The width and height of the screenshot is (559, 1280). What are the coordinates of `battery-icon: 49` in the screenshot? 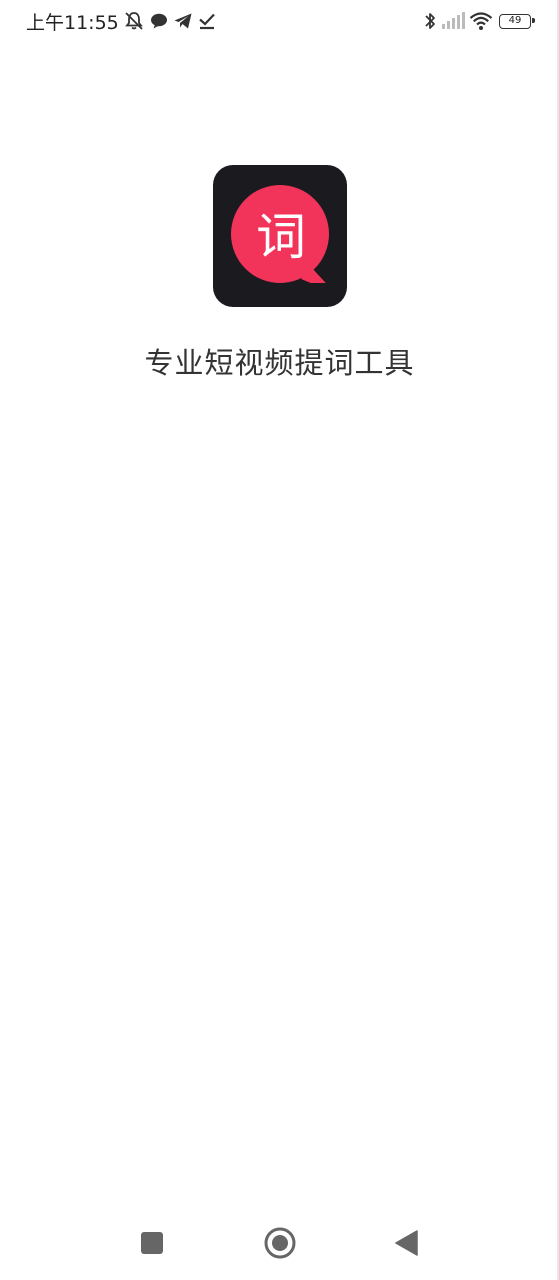 It's located at (517, 21).